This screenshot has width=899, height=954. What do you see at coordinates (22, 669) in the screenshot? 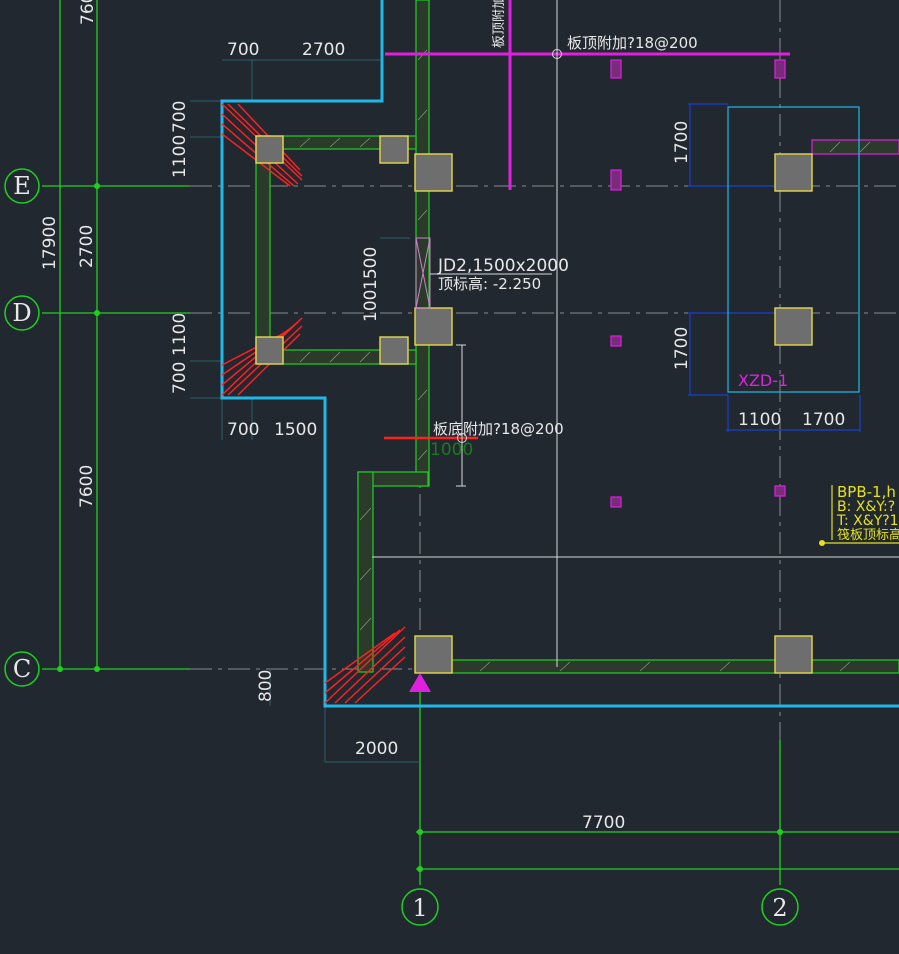
I see `grid-label-c: C` at bounding box center [22, 669].